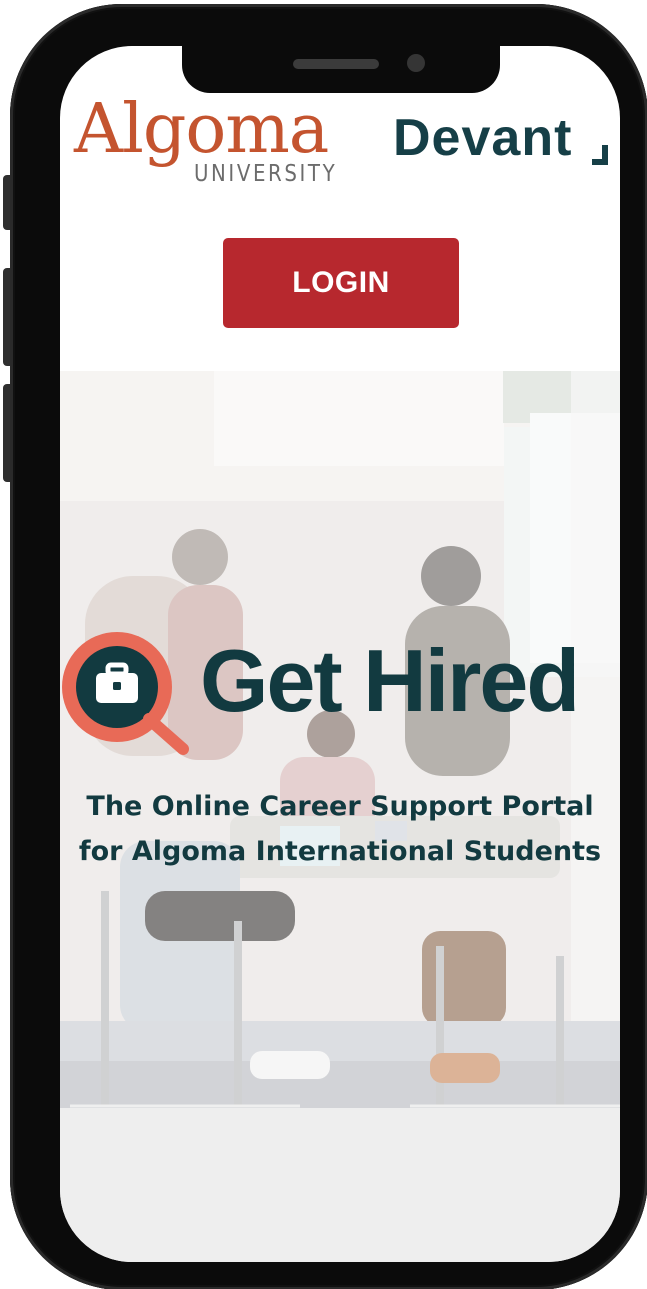 This screenshot has height=1289, width=647. What do you see at coordinates (201, 129) in the screenshot?
I see `algoma-wordmark: Algoma` at bounding box center [201, 129].